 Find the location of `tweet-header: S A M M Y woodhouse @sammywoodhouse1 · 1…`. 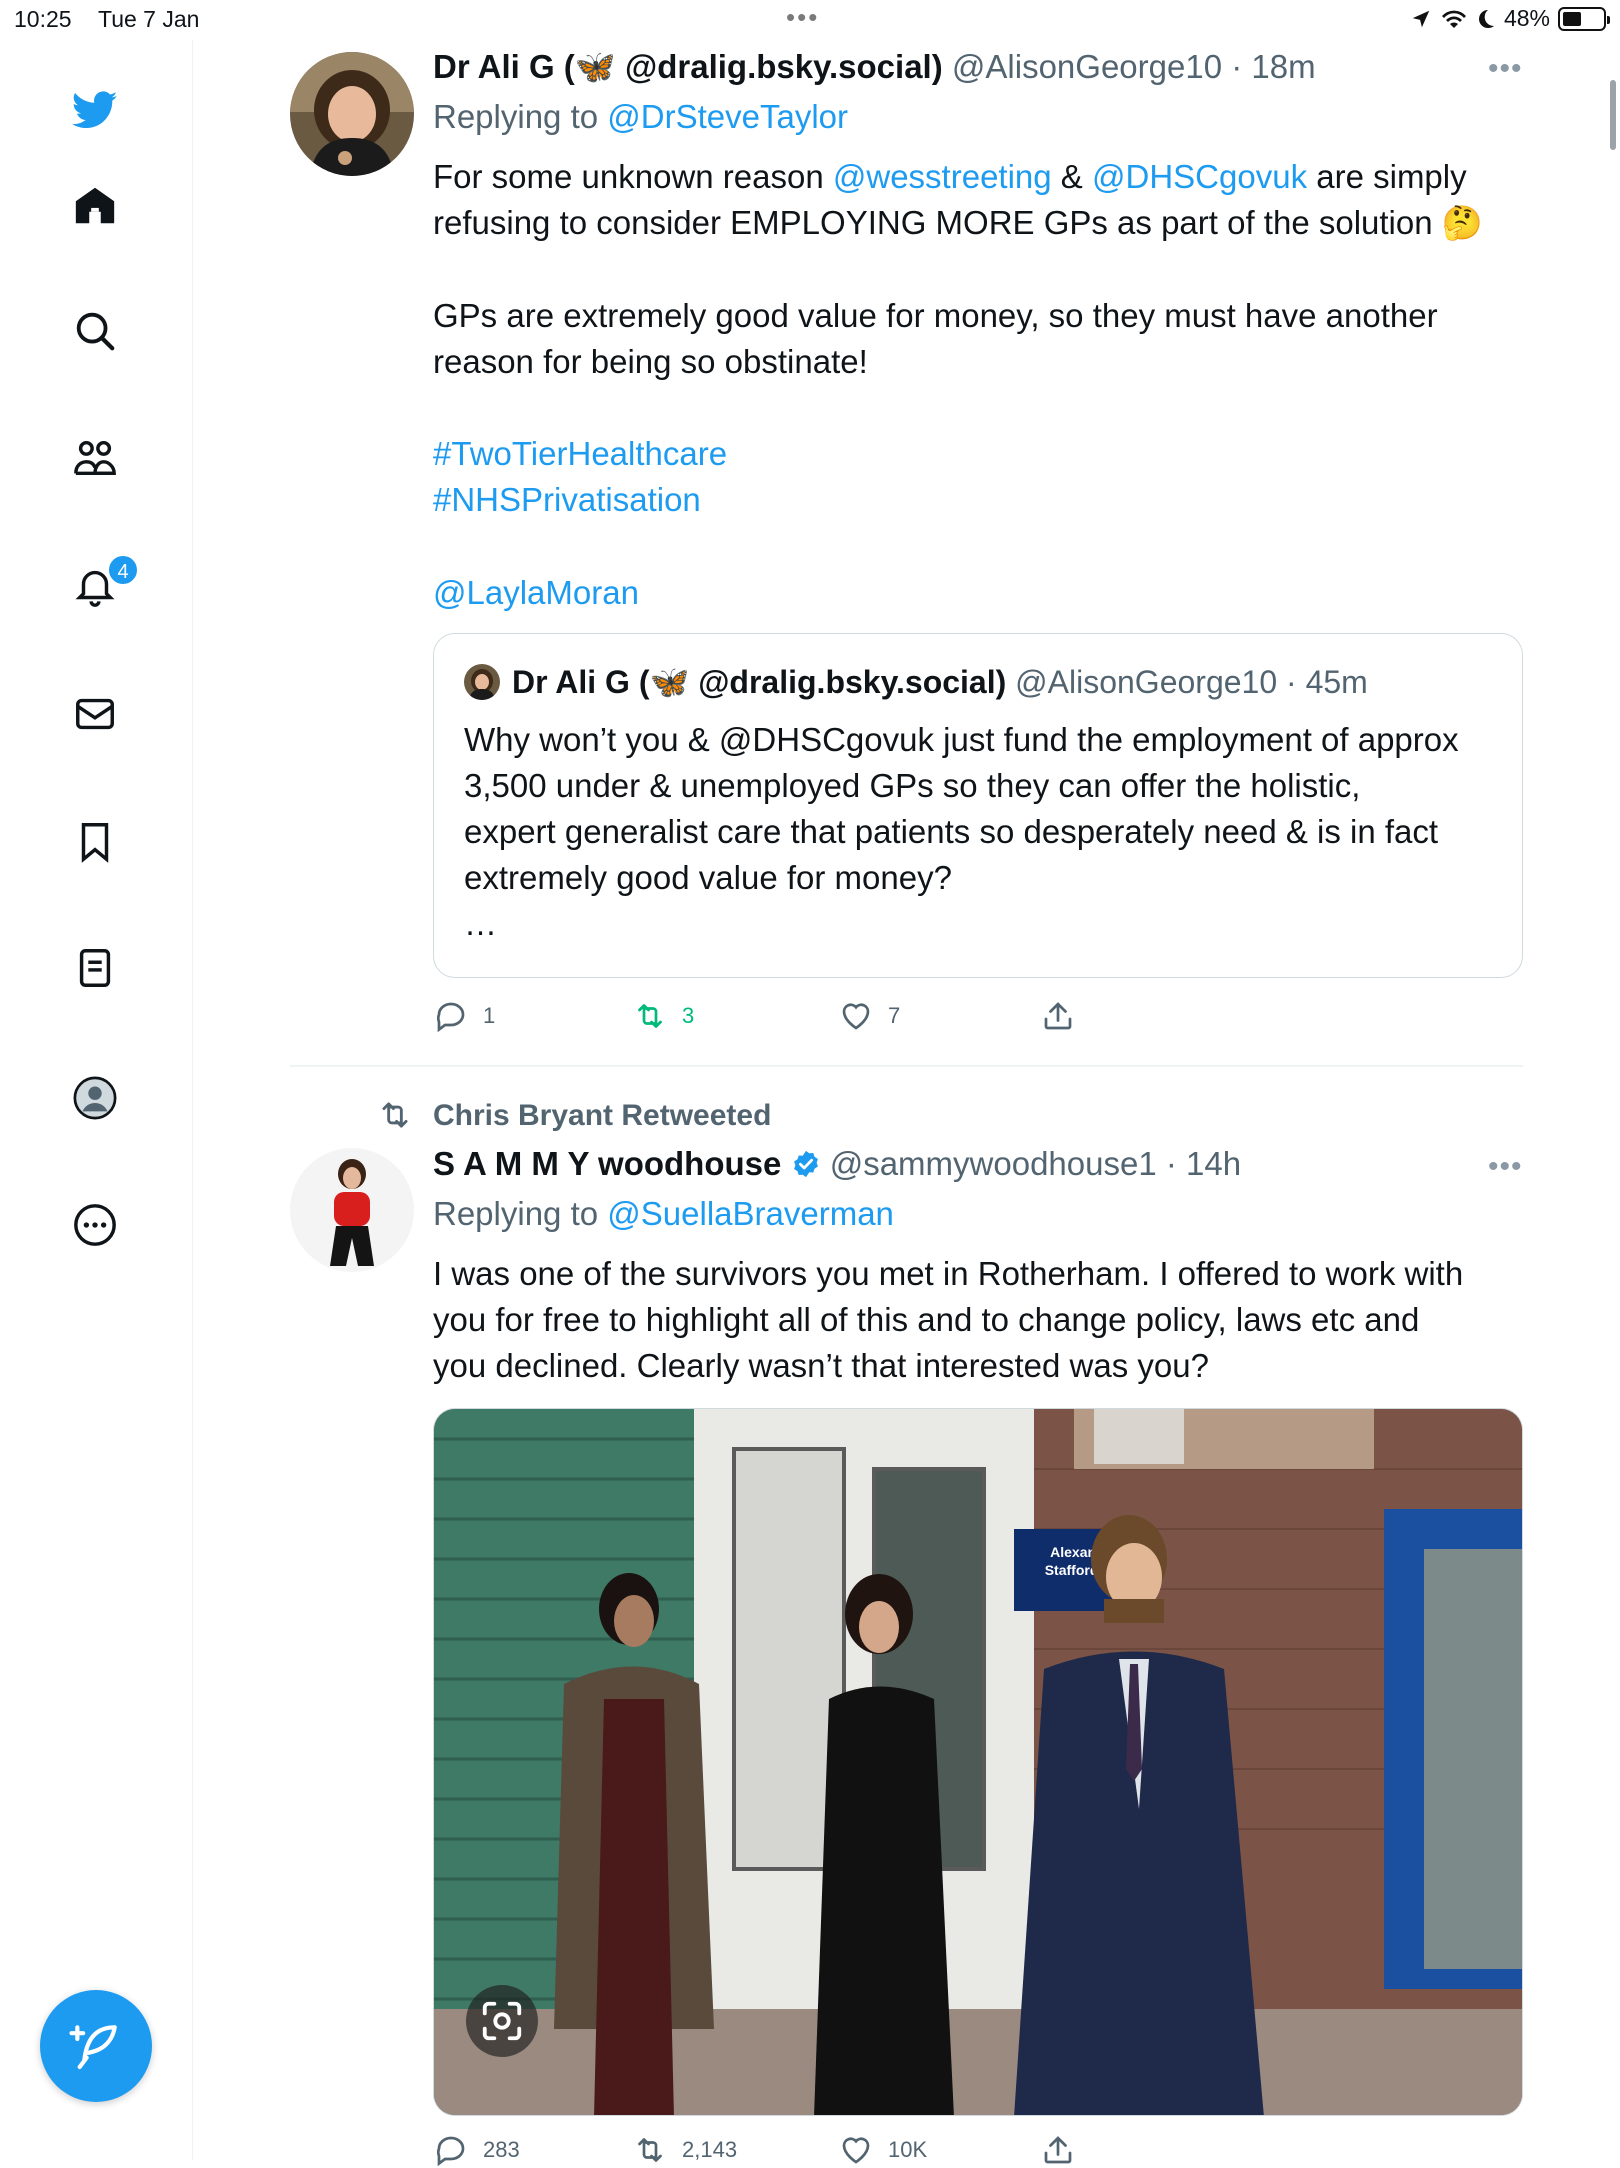

tweet-header: S A M M Y woodhouse @sammywoodhouse1 · 1… is located at coordinates (837, 1164).